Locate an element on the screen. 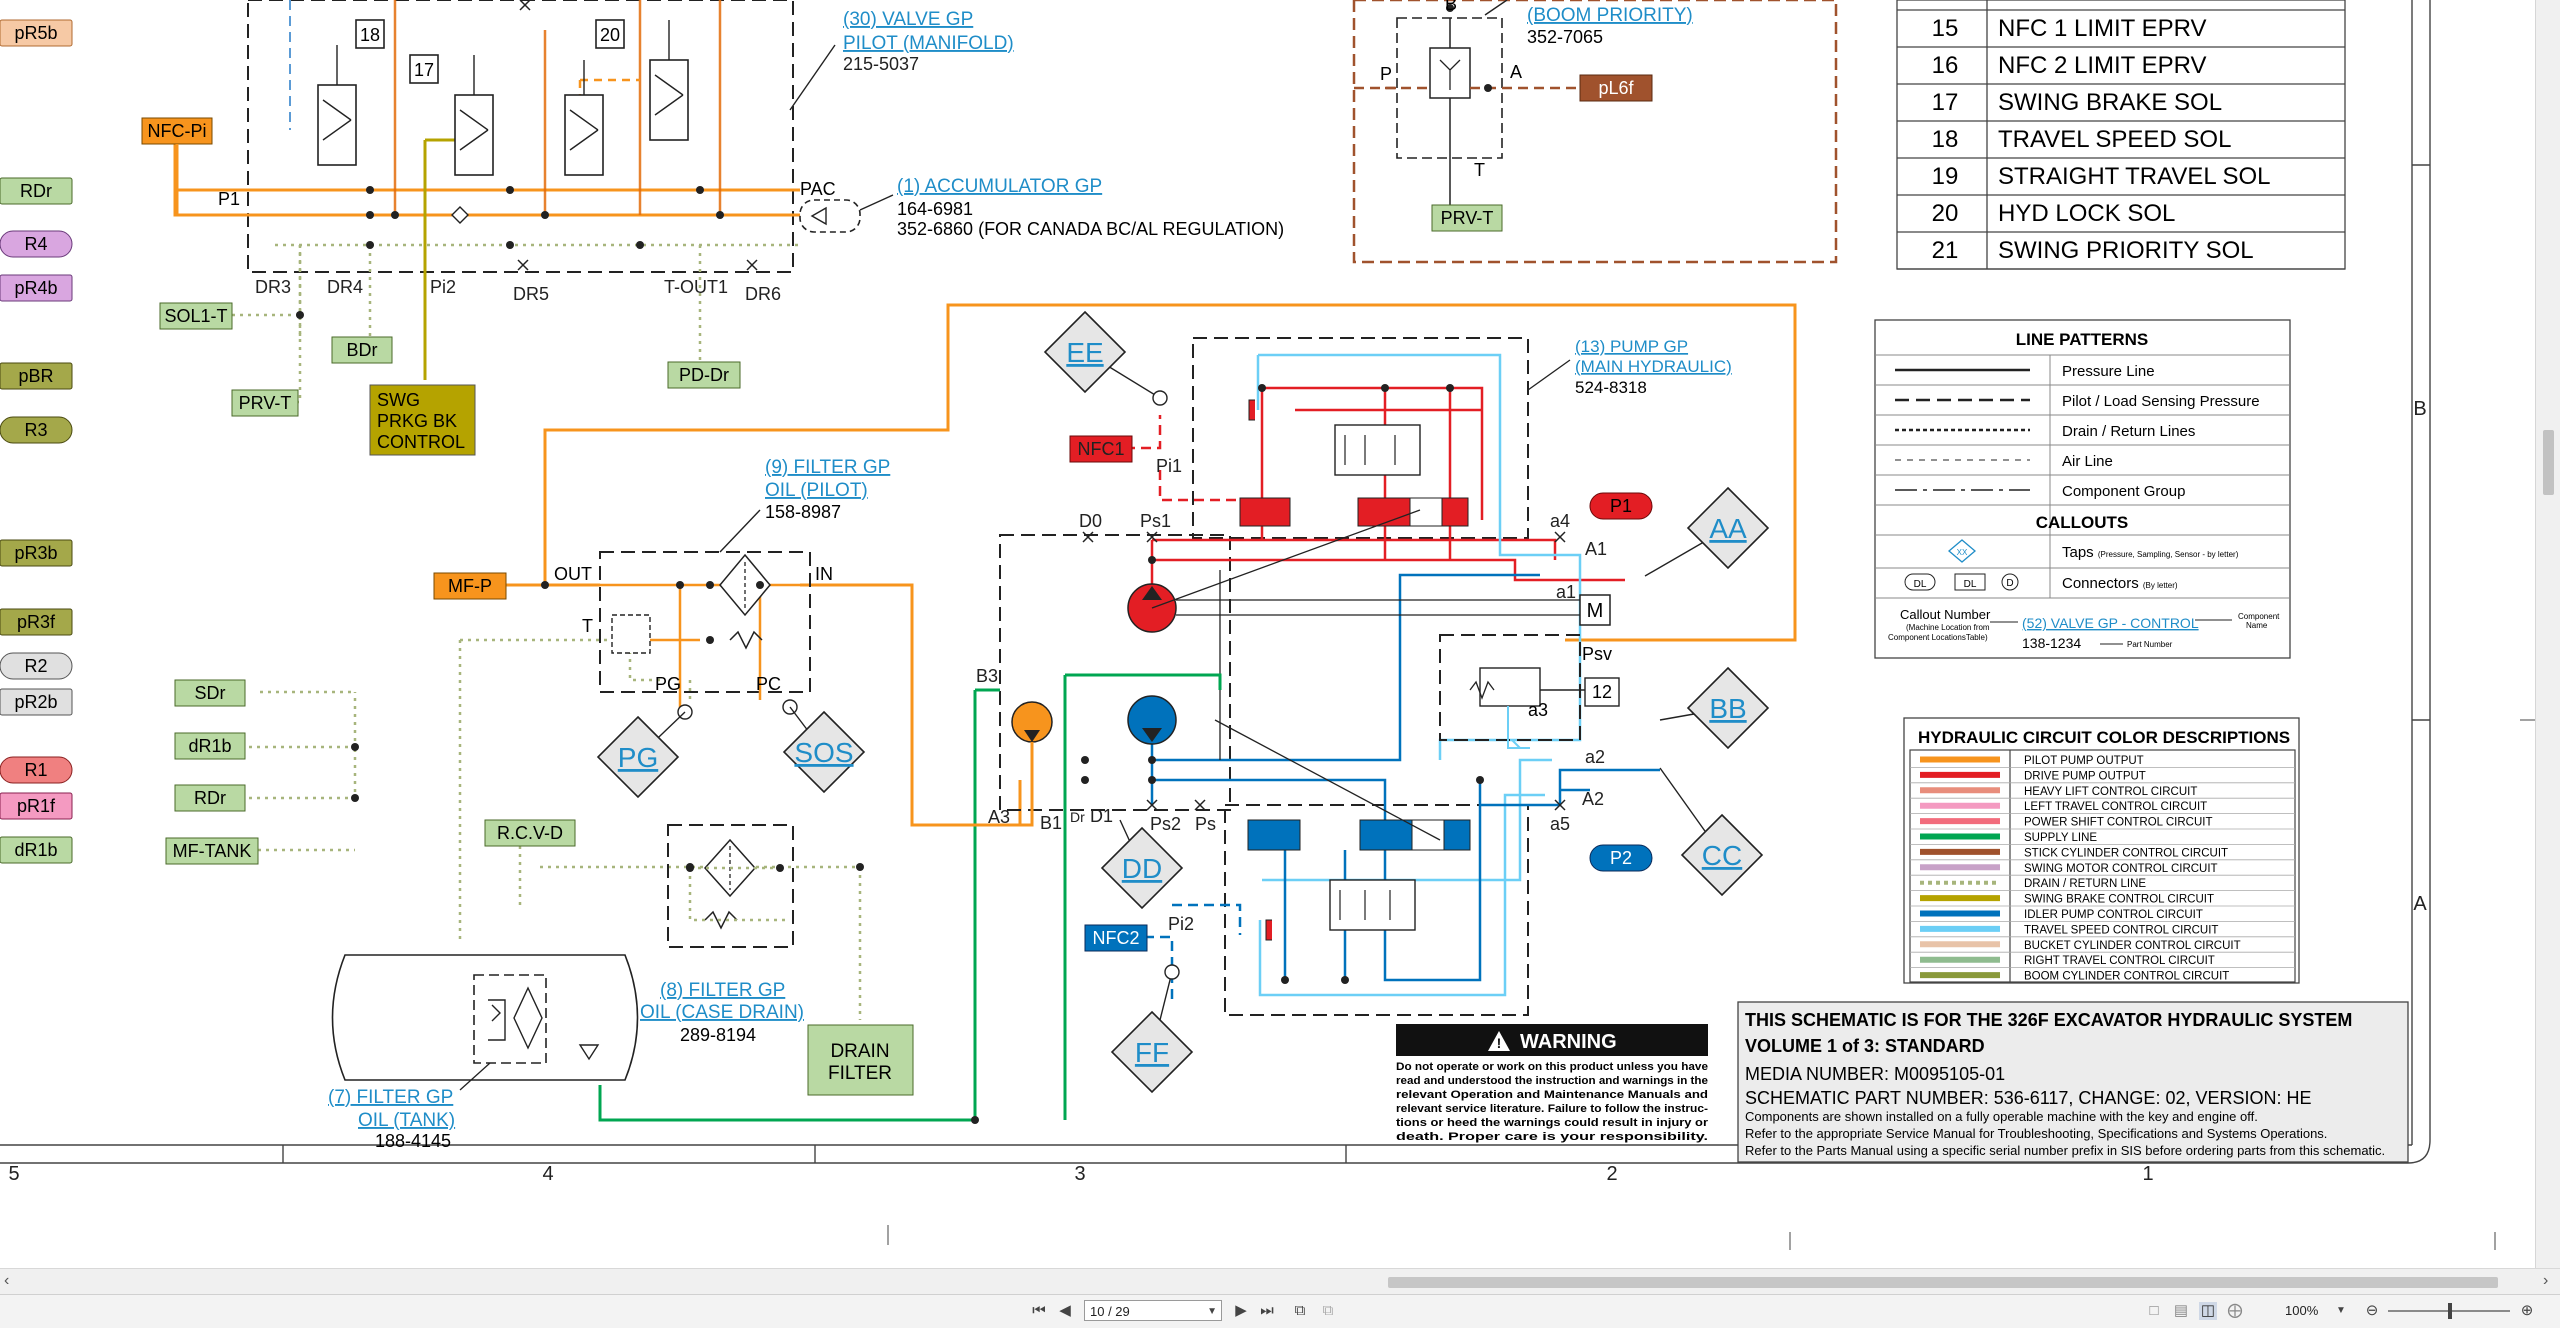 The width and height of the screenshot is (2560, 1328). last-page-icon: ⏭ is located at coordinates (1267, 1311).